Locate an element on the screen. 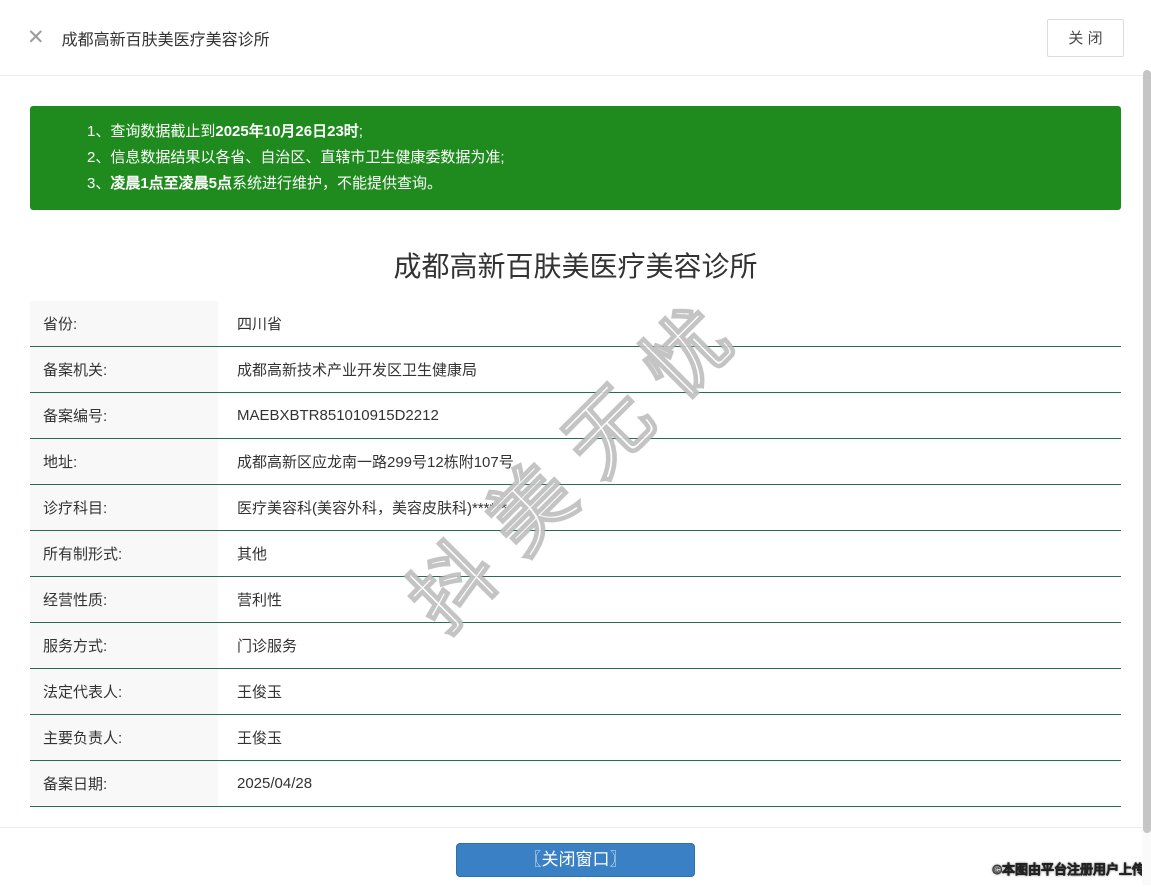 The width and height of the screenshot is (1151, 887). row-label: 法定代表人: is located at coordinates (124, 691).